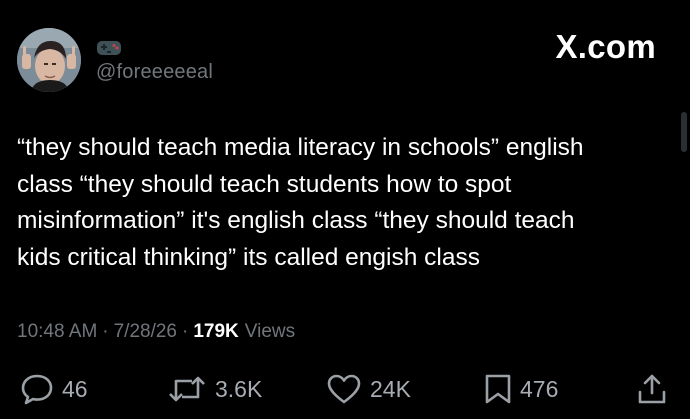 Image resolution: width=690 pixels, height=419 pixels. Describe the element at coordinates (368, 389) in the screenshot. I see `like-button: 24K` at that location.